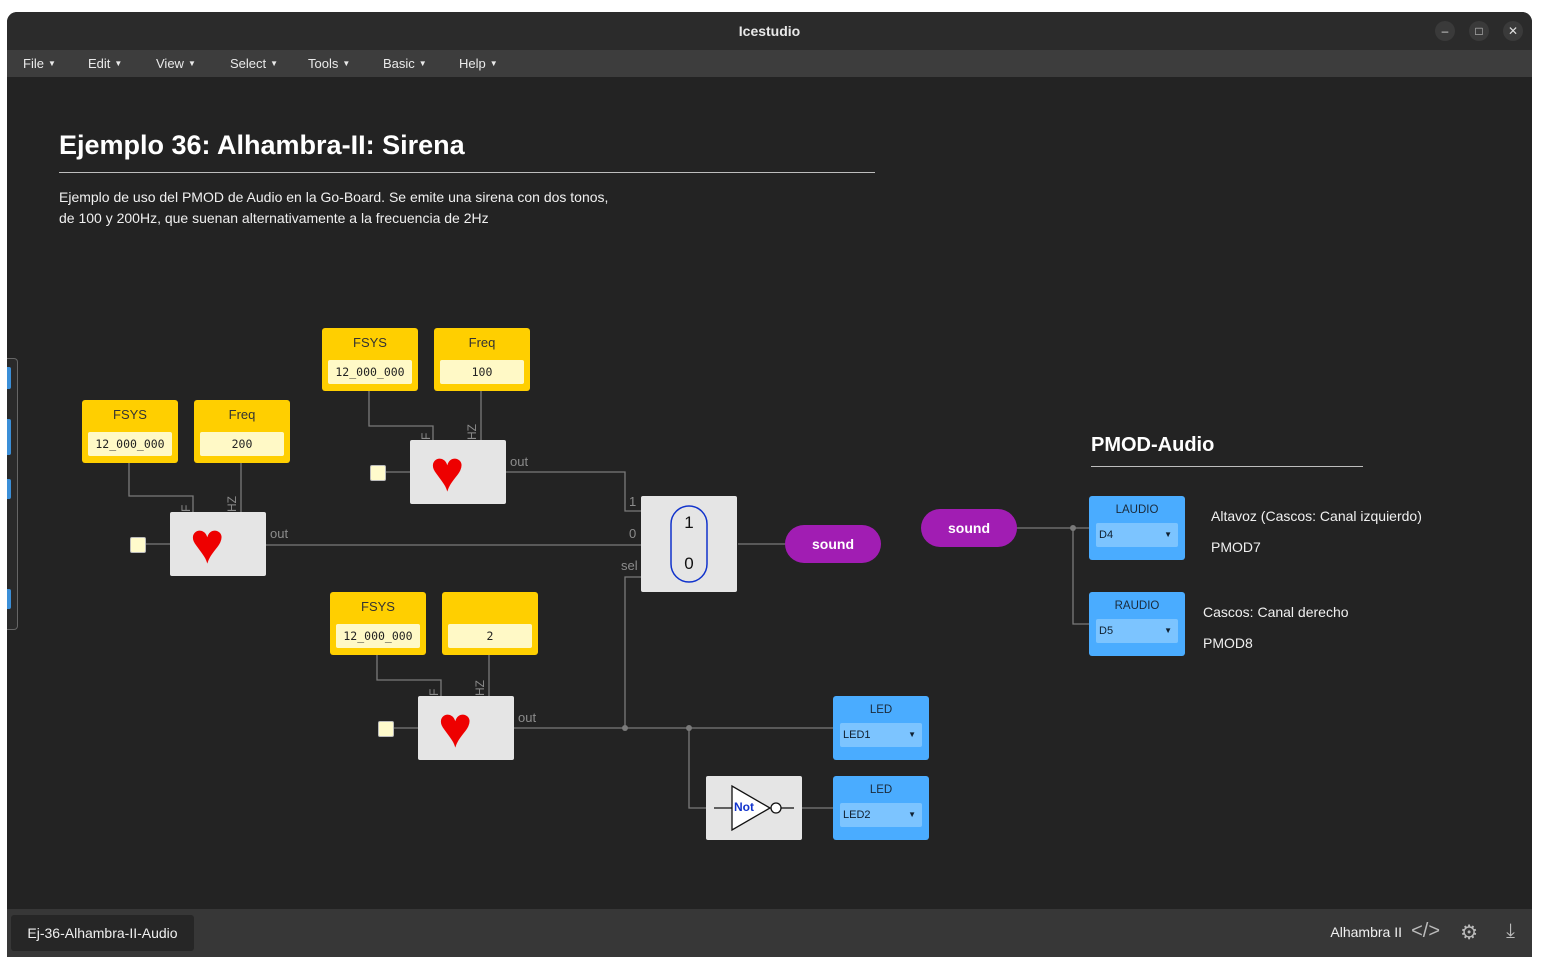 The image size is (1541, 965). I want to click on title-divider, so click(467, 172).